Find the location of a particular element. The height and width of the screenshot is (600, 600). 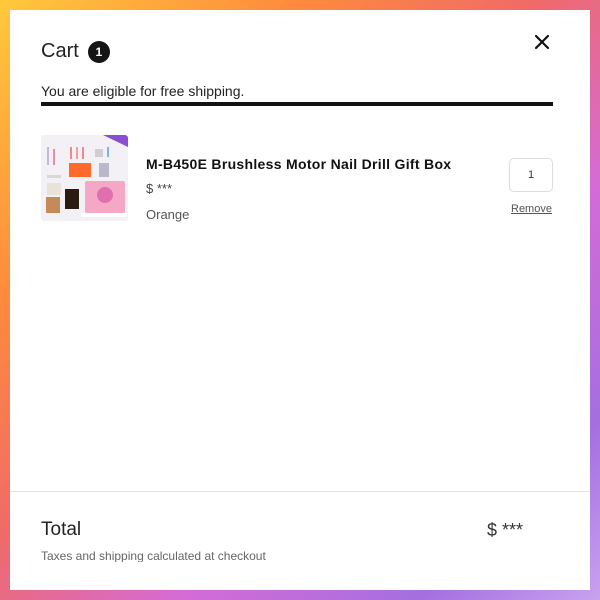

shipping-progress-fill is located at coordinates (297, 104).